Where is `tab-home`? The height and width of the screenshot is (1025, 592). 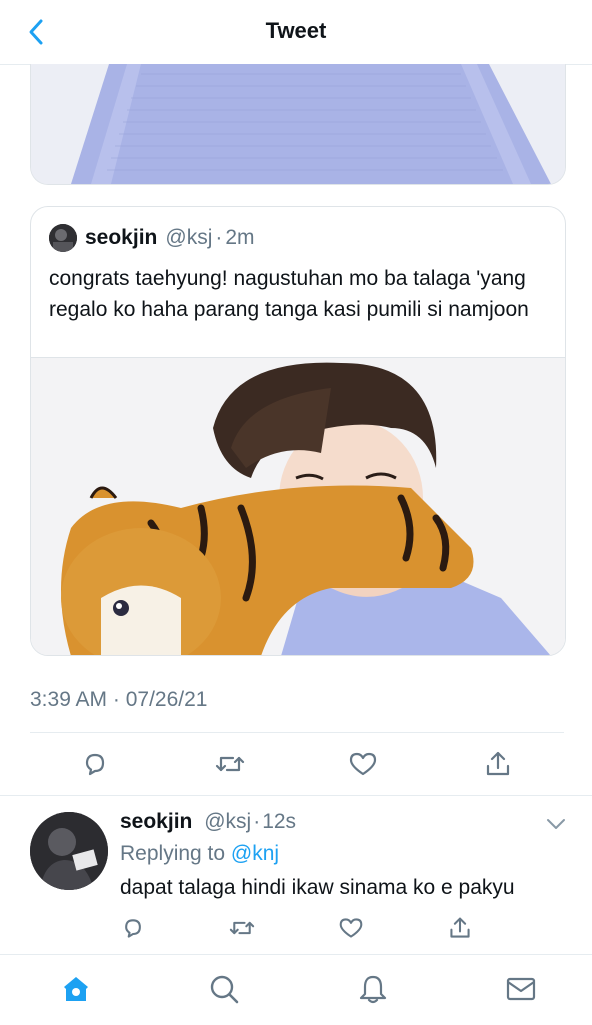 tab-home is located at coordinates (76, 989).